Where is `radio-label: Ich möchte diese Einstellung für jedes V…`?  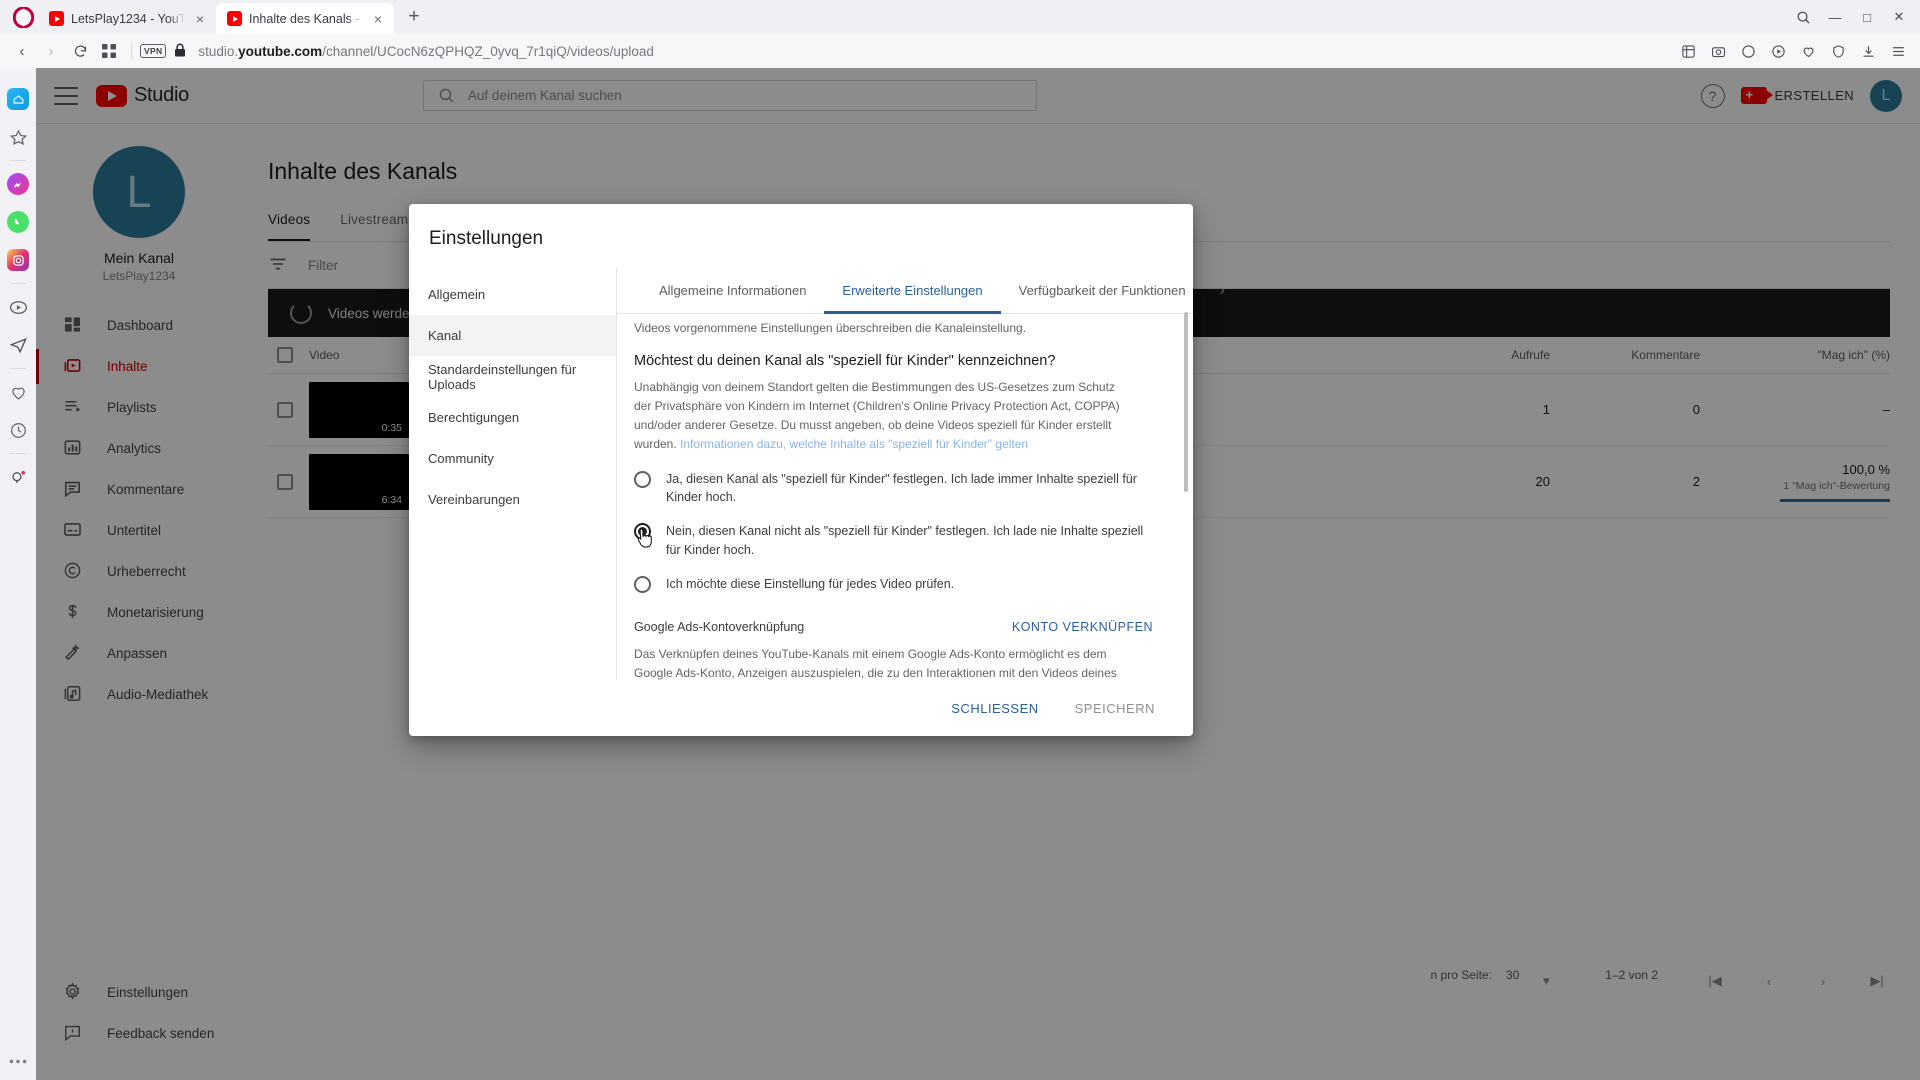 radio-label: Ich möchte diese Einstellung für jedes V… is located at coordinates (810, 583).